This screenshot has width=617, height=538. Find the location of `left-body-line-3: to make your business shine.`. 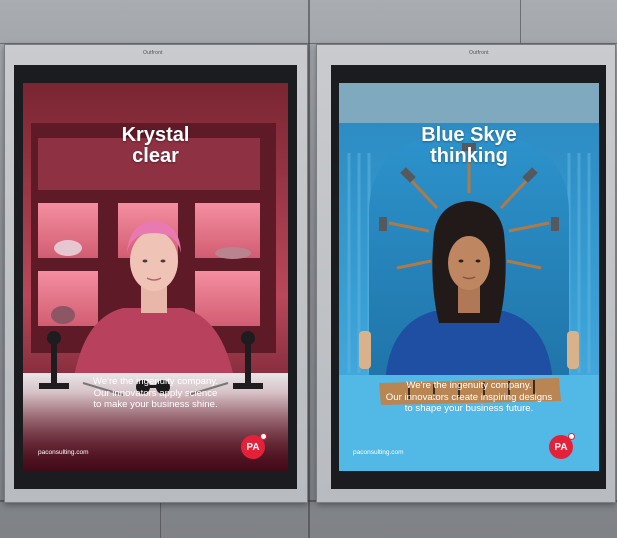

left-body-line-3: to make your business shine. is located at coordinates (155, 404).